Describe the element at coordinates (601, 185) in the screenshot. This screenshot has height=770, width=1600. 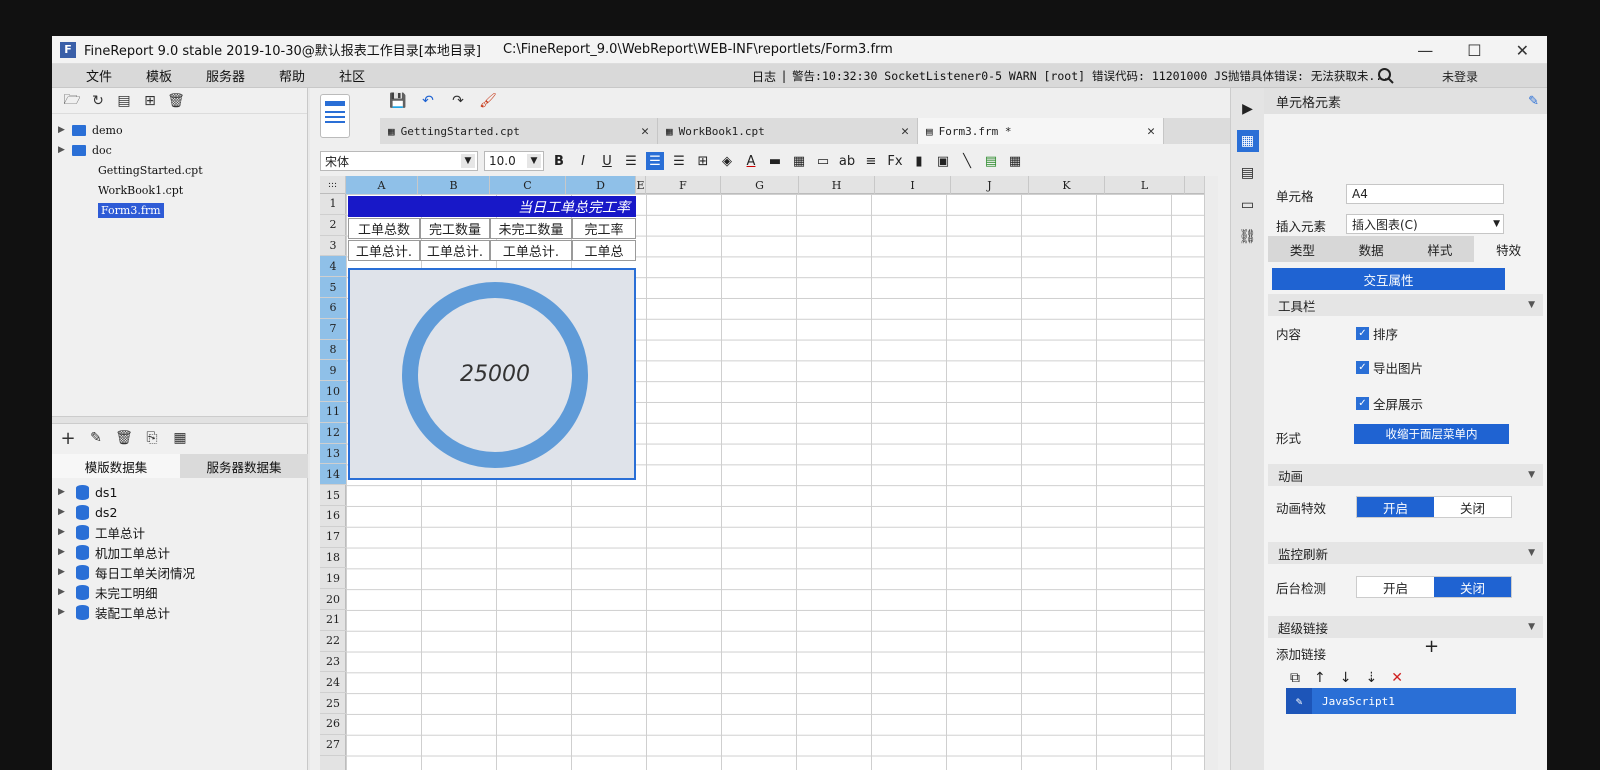
I see `column-header: D` at that location.